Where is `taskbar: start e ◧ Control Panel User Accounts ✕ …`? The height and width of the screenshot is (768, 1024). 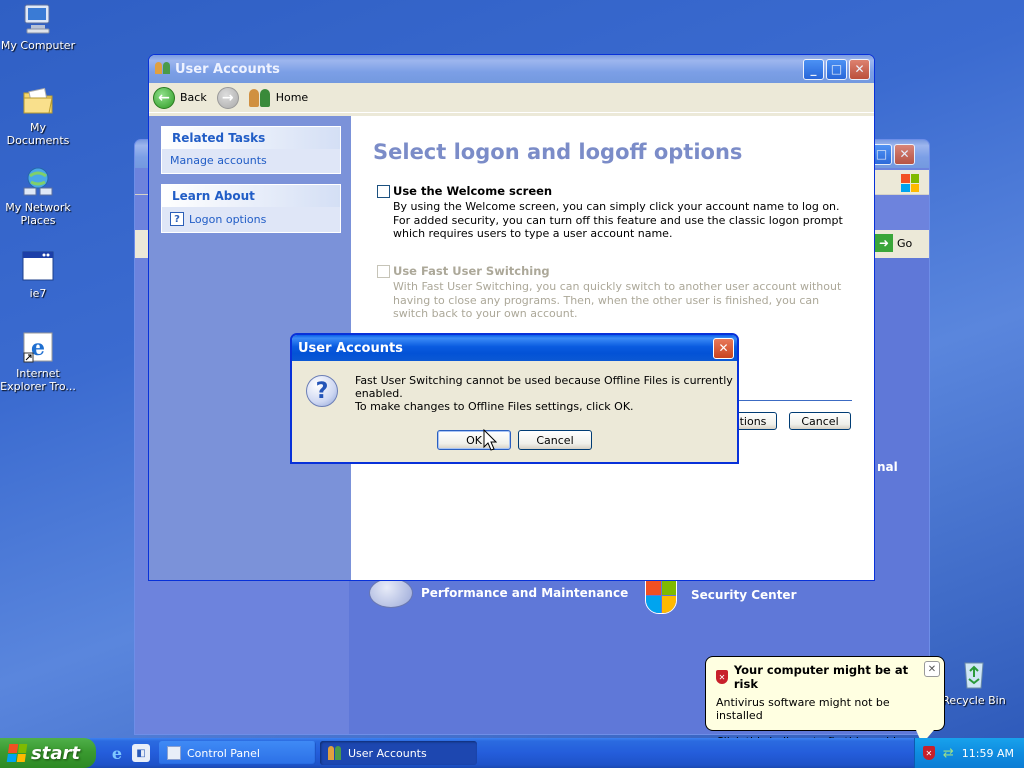
taskbar: start e ◧ Control Panel User Accounts ✕ … is located at coordinates (512, 753).